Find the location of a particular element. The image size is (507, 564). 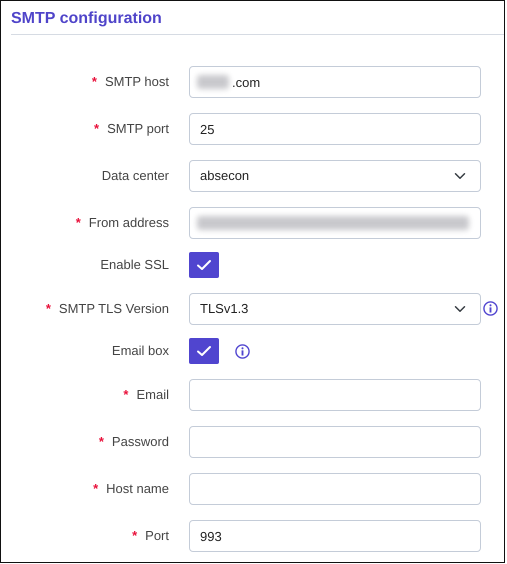

field-label: Password is located at coordinates (140, 442).